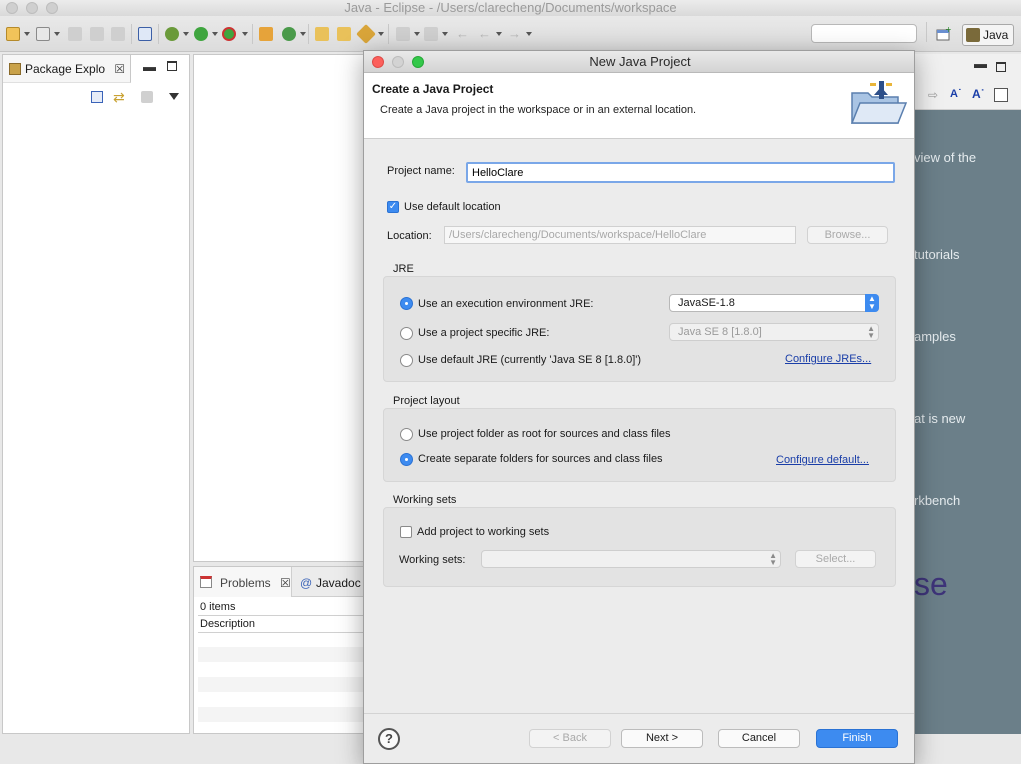 This screenshot has height=764, width=1021. I want to click on collapse-all-icon, so click(97, 97).